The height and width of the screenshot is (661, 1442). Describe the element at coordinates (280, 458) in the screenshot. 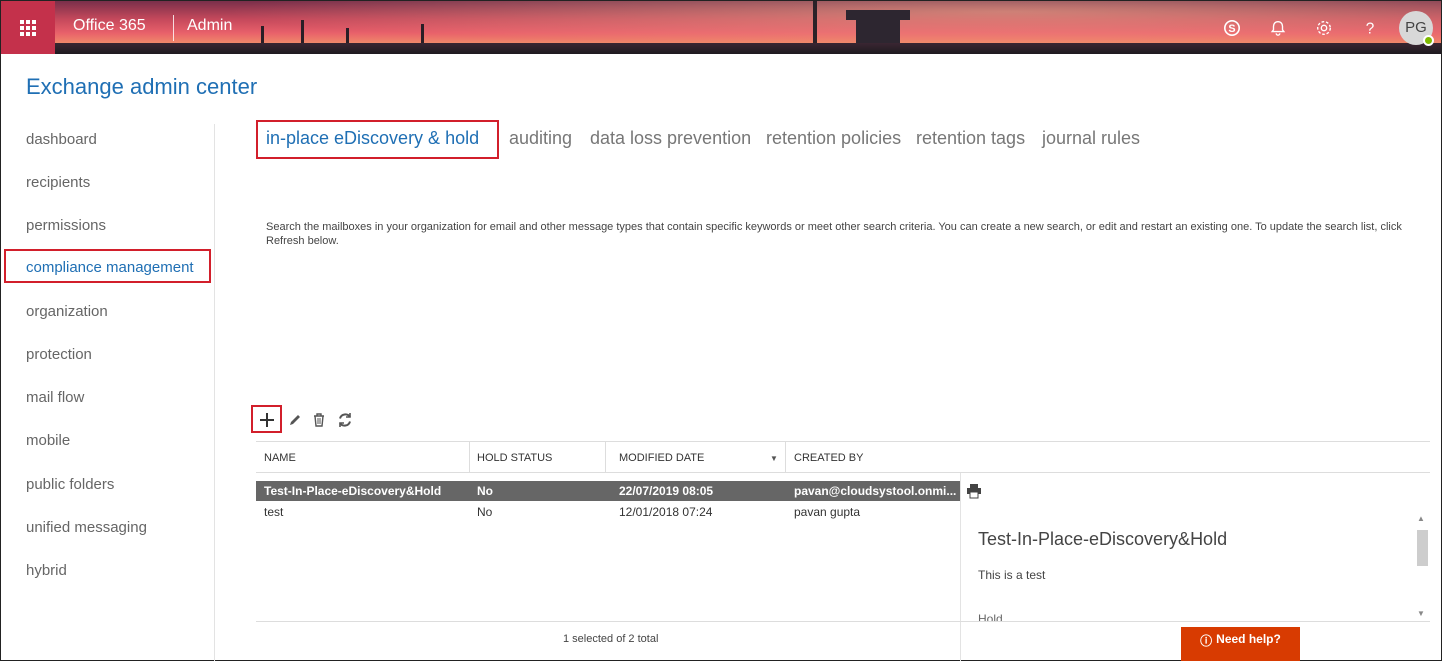

I see `column-header-name: NAME` at that location.